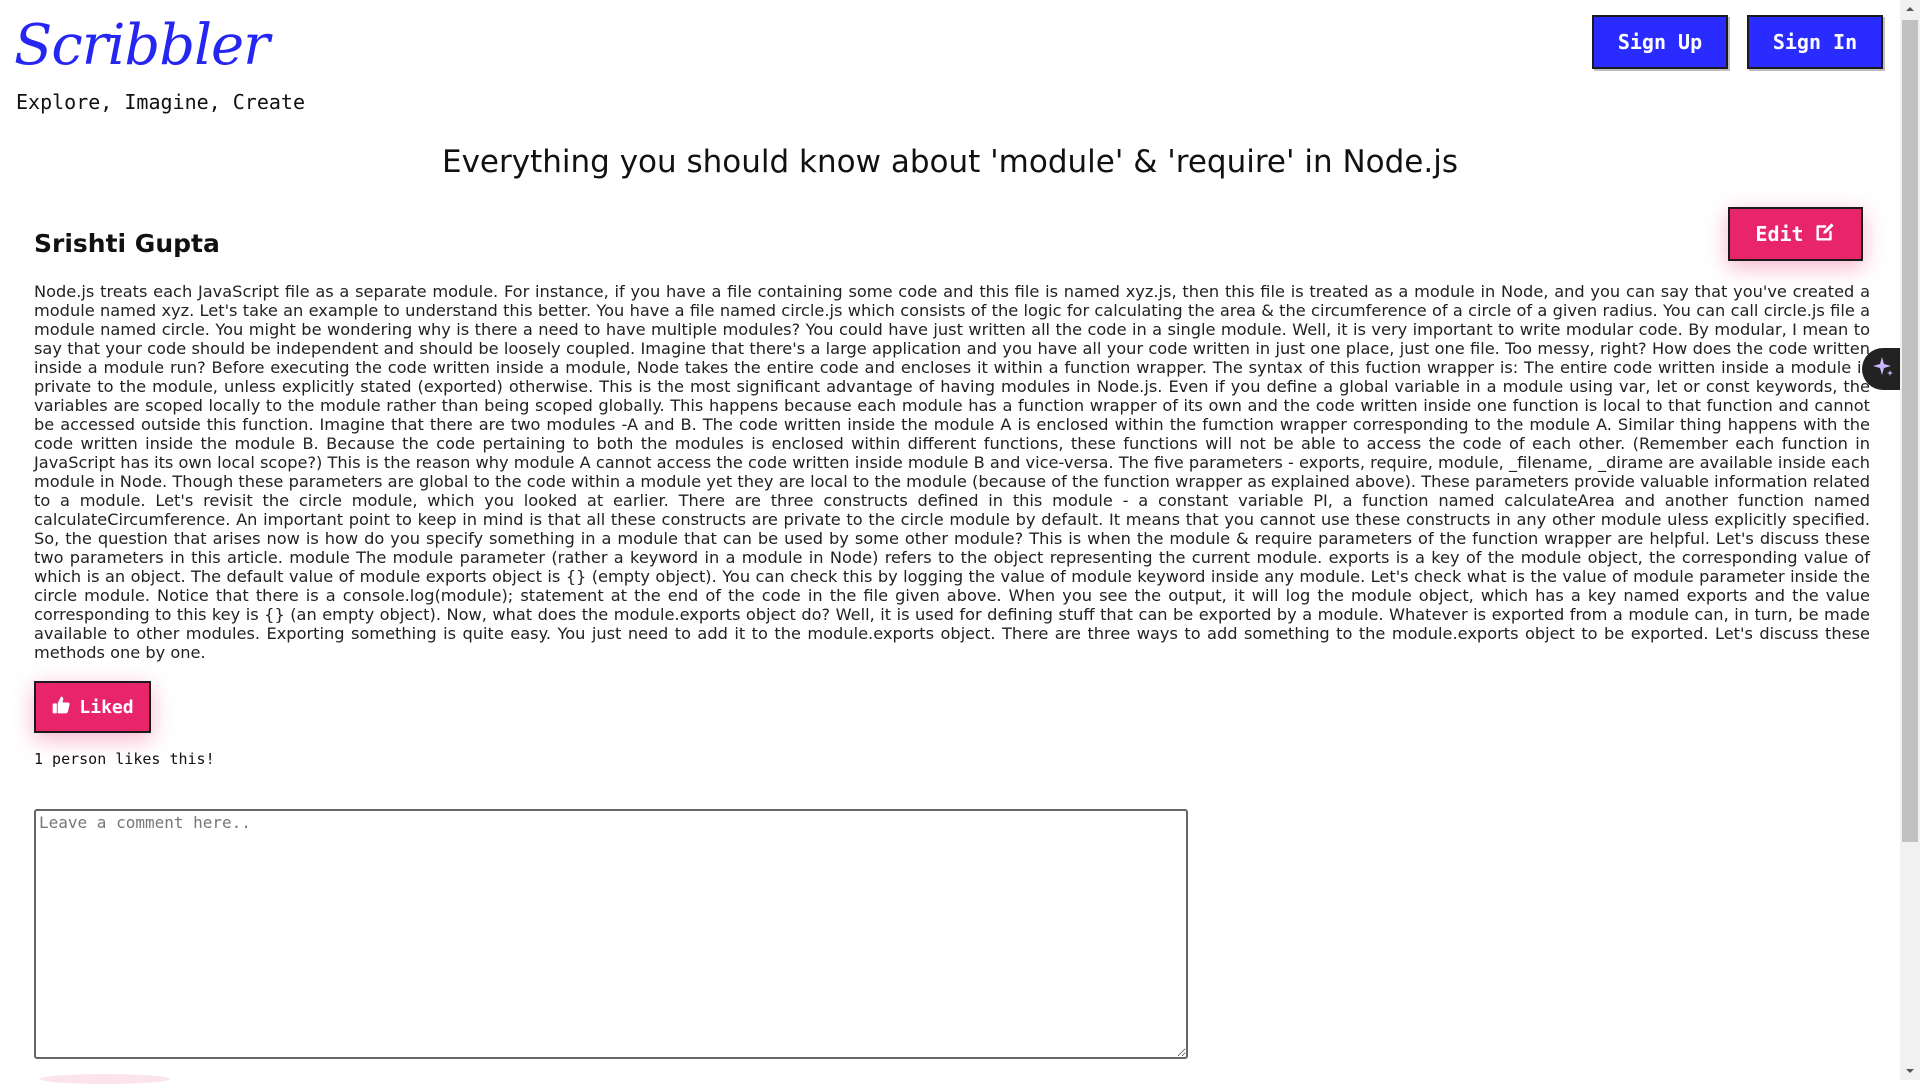  What do you see at coordinates (127, 243) in the screenshot?
I see `post-author: Srishti Gupta` at bounding box center [127, 243].